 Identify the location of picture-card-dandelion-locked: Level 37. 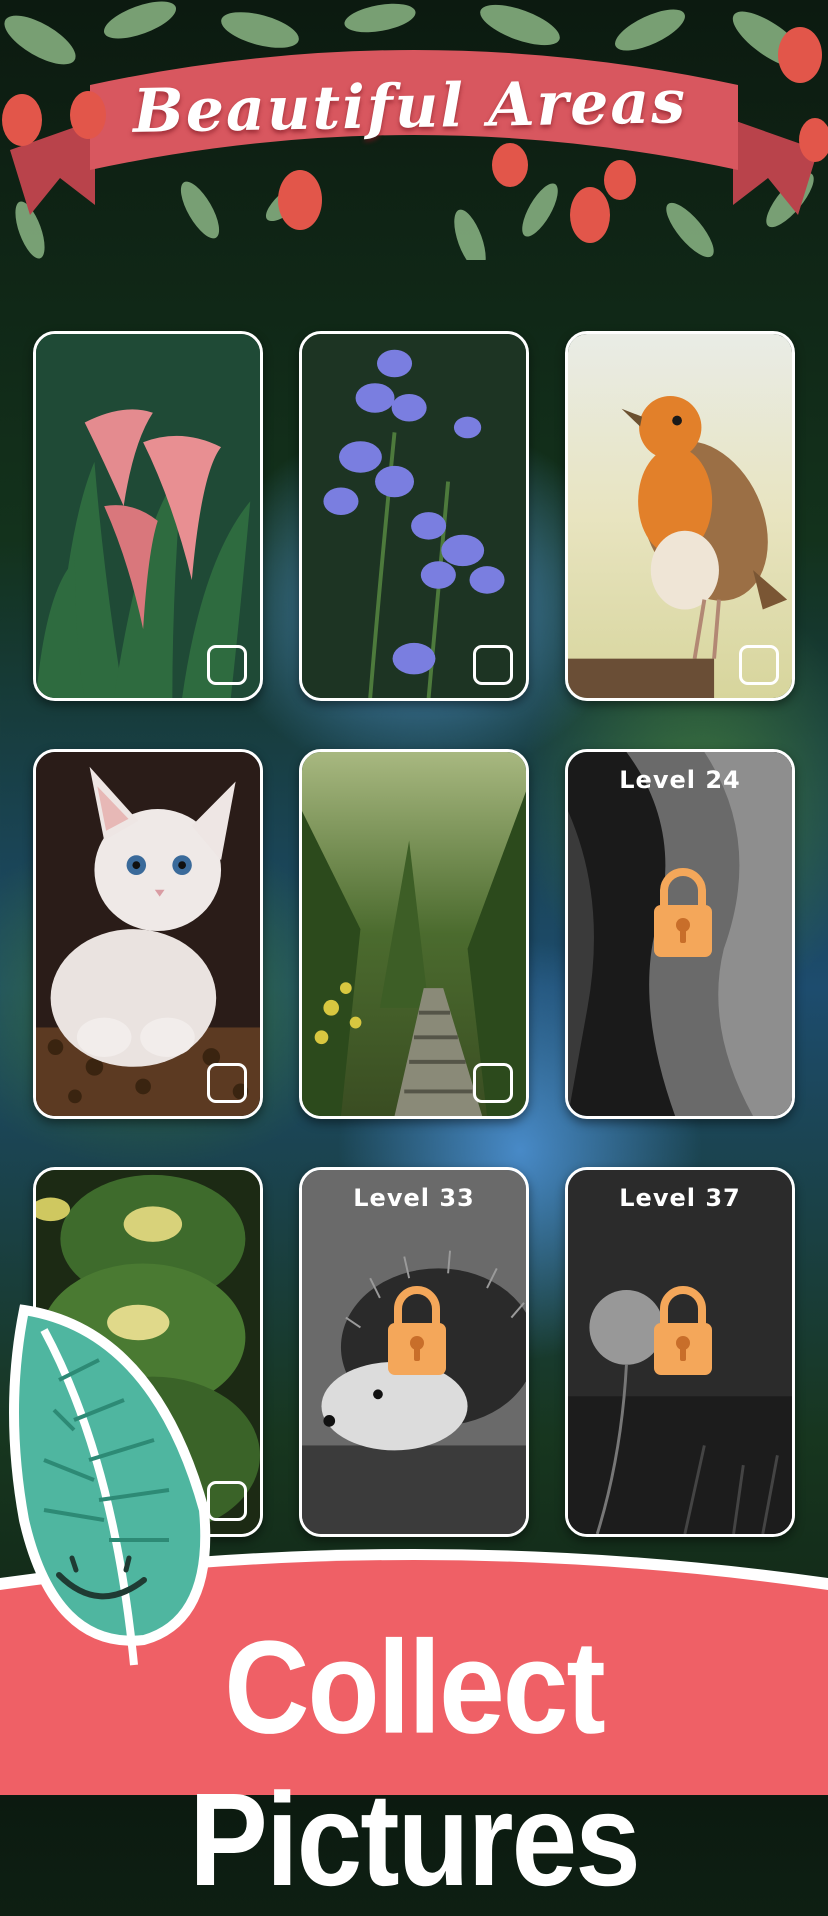
(680, 1352).